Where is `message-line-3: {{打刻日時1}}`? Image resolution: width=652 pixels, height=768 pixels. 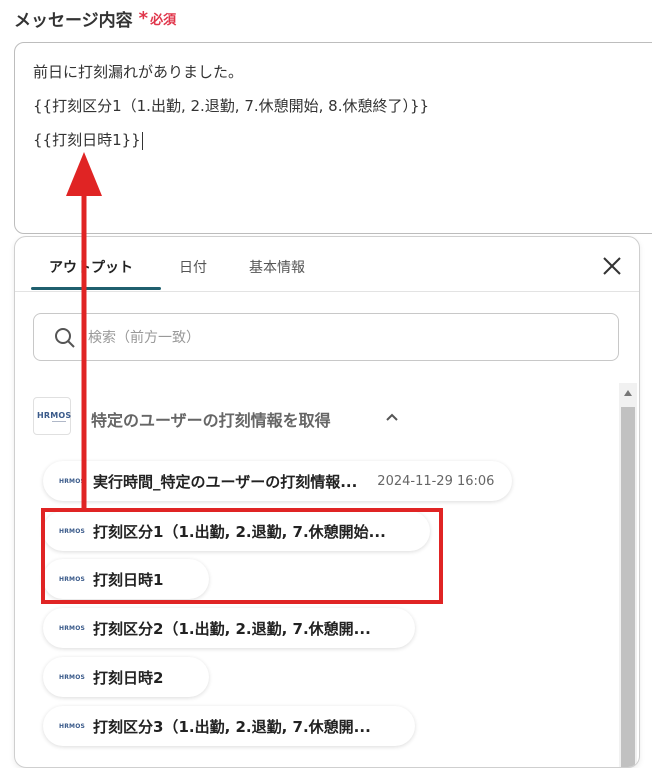 message-line-3: {{打刻日時1}} is located at coordinates (88, 139).